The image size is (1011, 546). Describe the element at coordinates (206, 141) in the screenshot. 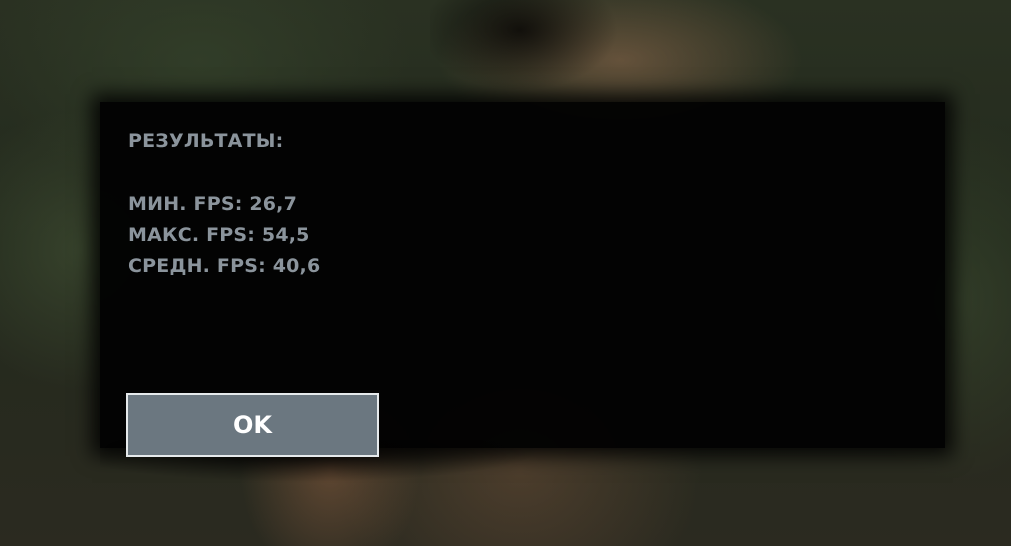

I see `results-heading: РЕЗУЛЬТАТЫ:` at that location.